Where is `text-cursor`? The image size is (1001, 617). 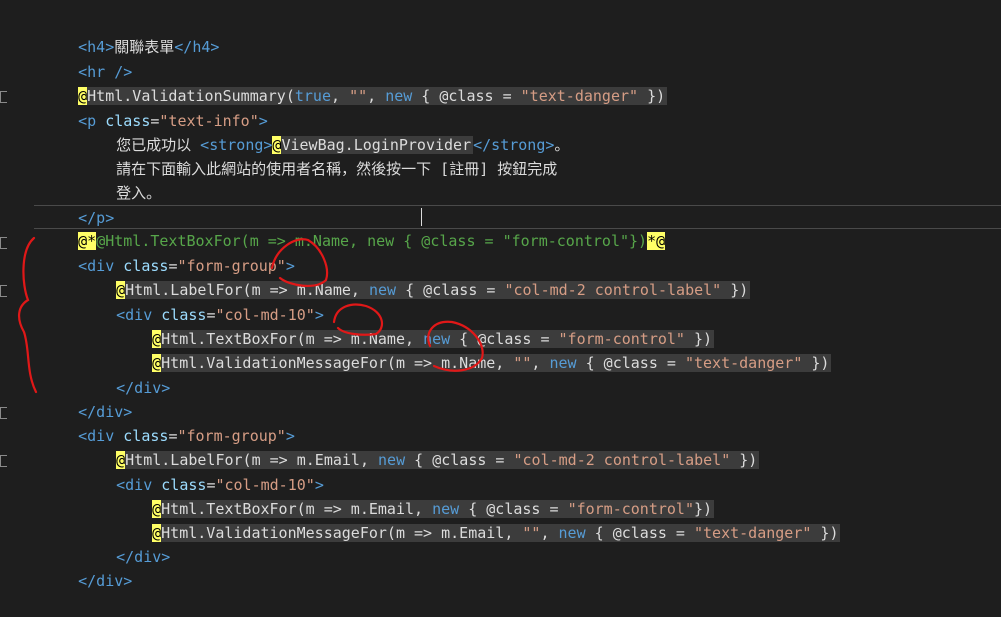 text-cursor is located at coordinates (421, 217).